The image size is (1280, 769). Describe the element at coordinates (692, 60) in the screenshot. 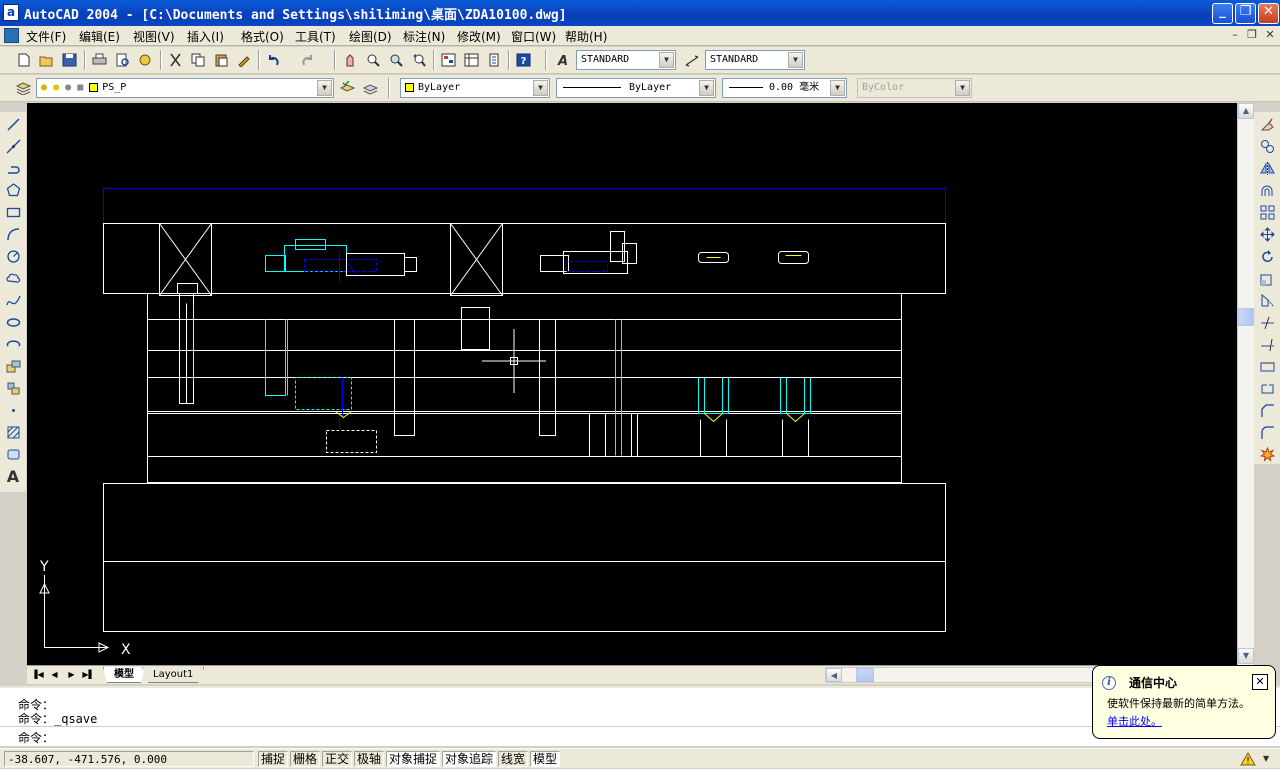

I see `dim-style-icon` at that location.